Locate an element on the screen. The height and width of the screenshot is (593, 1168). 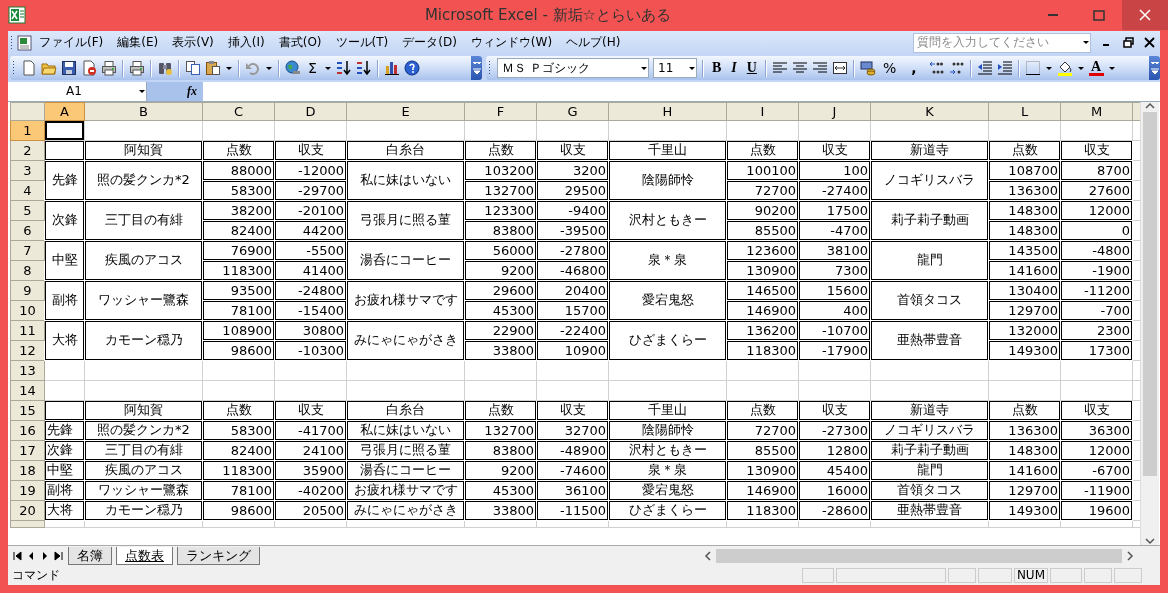
next-sheet-icon is located at coordinates (45, 556).